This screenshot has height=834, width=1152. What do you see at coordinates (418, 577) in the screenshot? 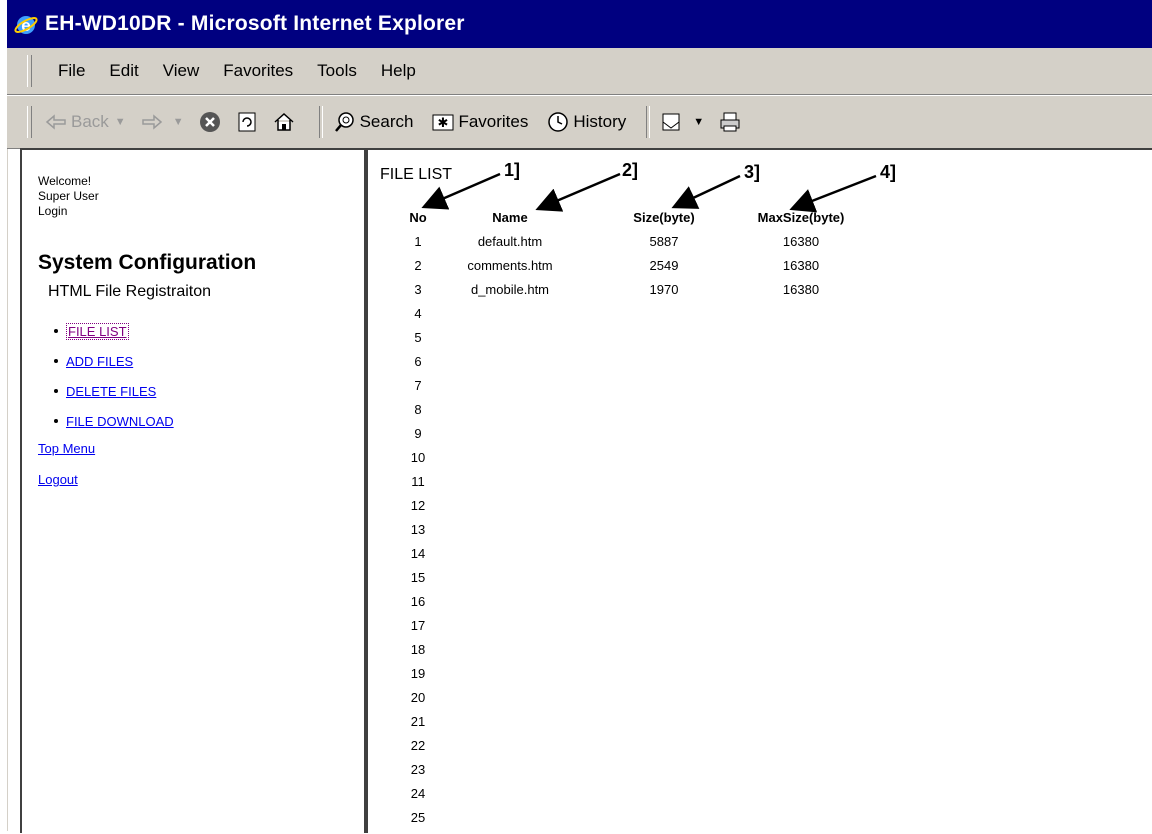
I see `cell-no: 15` at bounding box center [418, 577].